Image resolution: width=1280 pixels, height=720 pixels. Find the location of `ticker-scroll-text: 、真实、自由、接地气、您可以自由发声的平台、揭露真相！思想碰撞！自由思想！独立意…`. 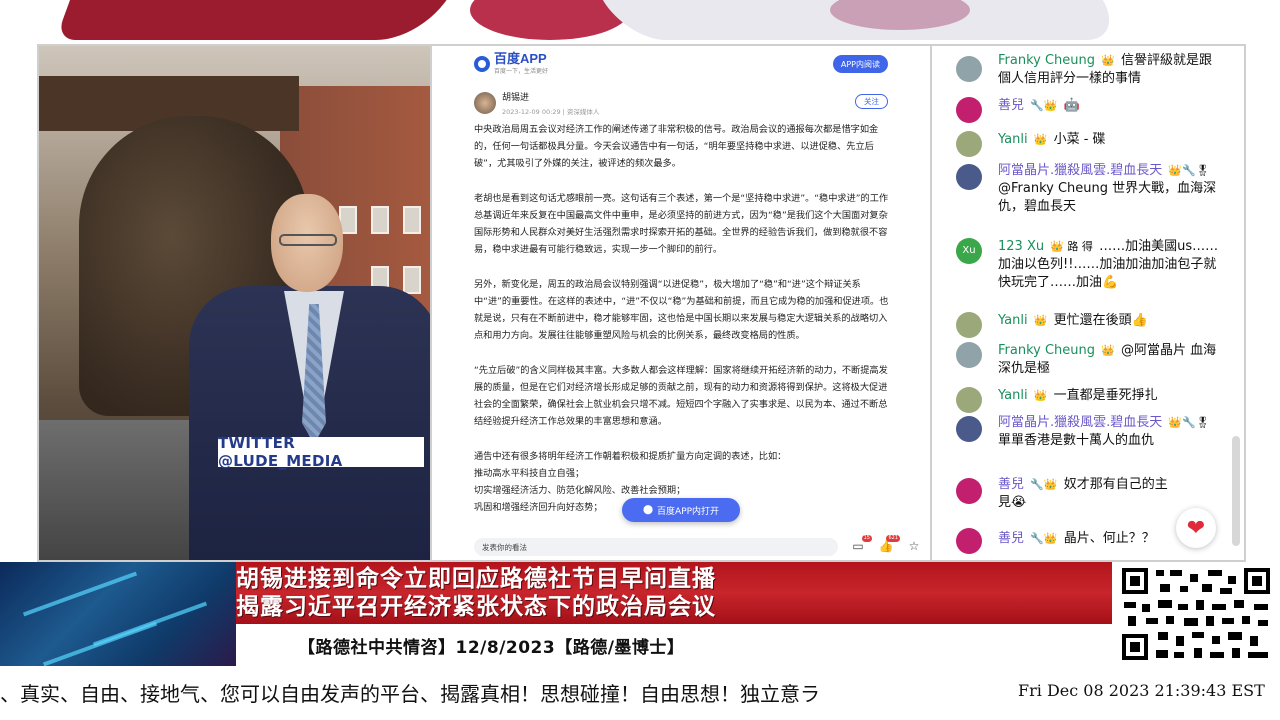

ticker-scroll-text: 、真实、自由、接地气、您可以自由发声的平台、揭露真相！思想碰撞！自由思想！独立意… is located at coordinates (410, 694).